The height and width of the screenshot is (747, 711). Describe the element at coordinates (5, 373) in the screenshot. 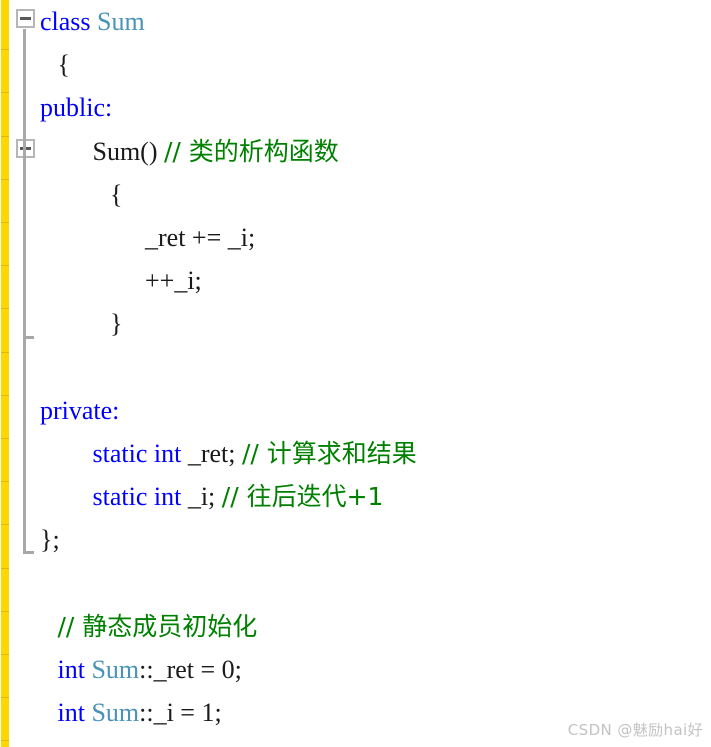

I see `change-indicator-bar` at that location.